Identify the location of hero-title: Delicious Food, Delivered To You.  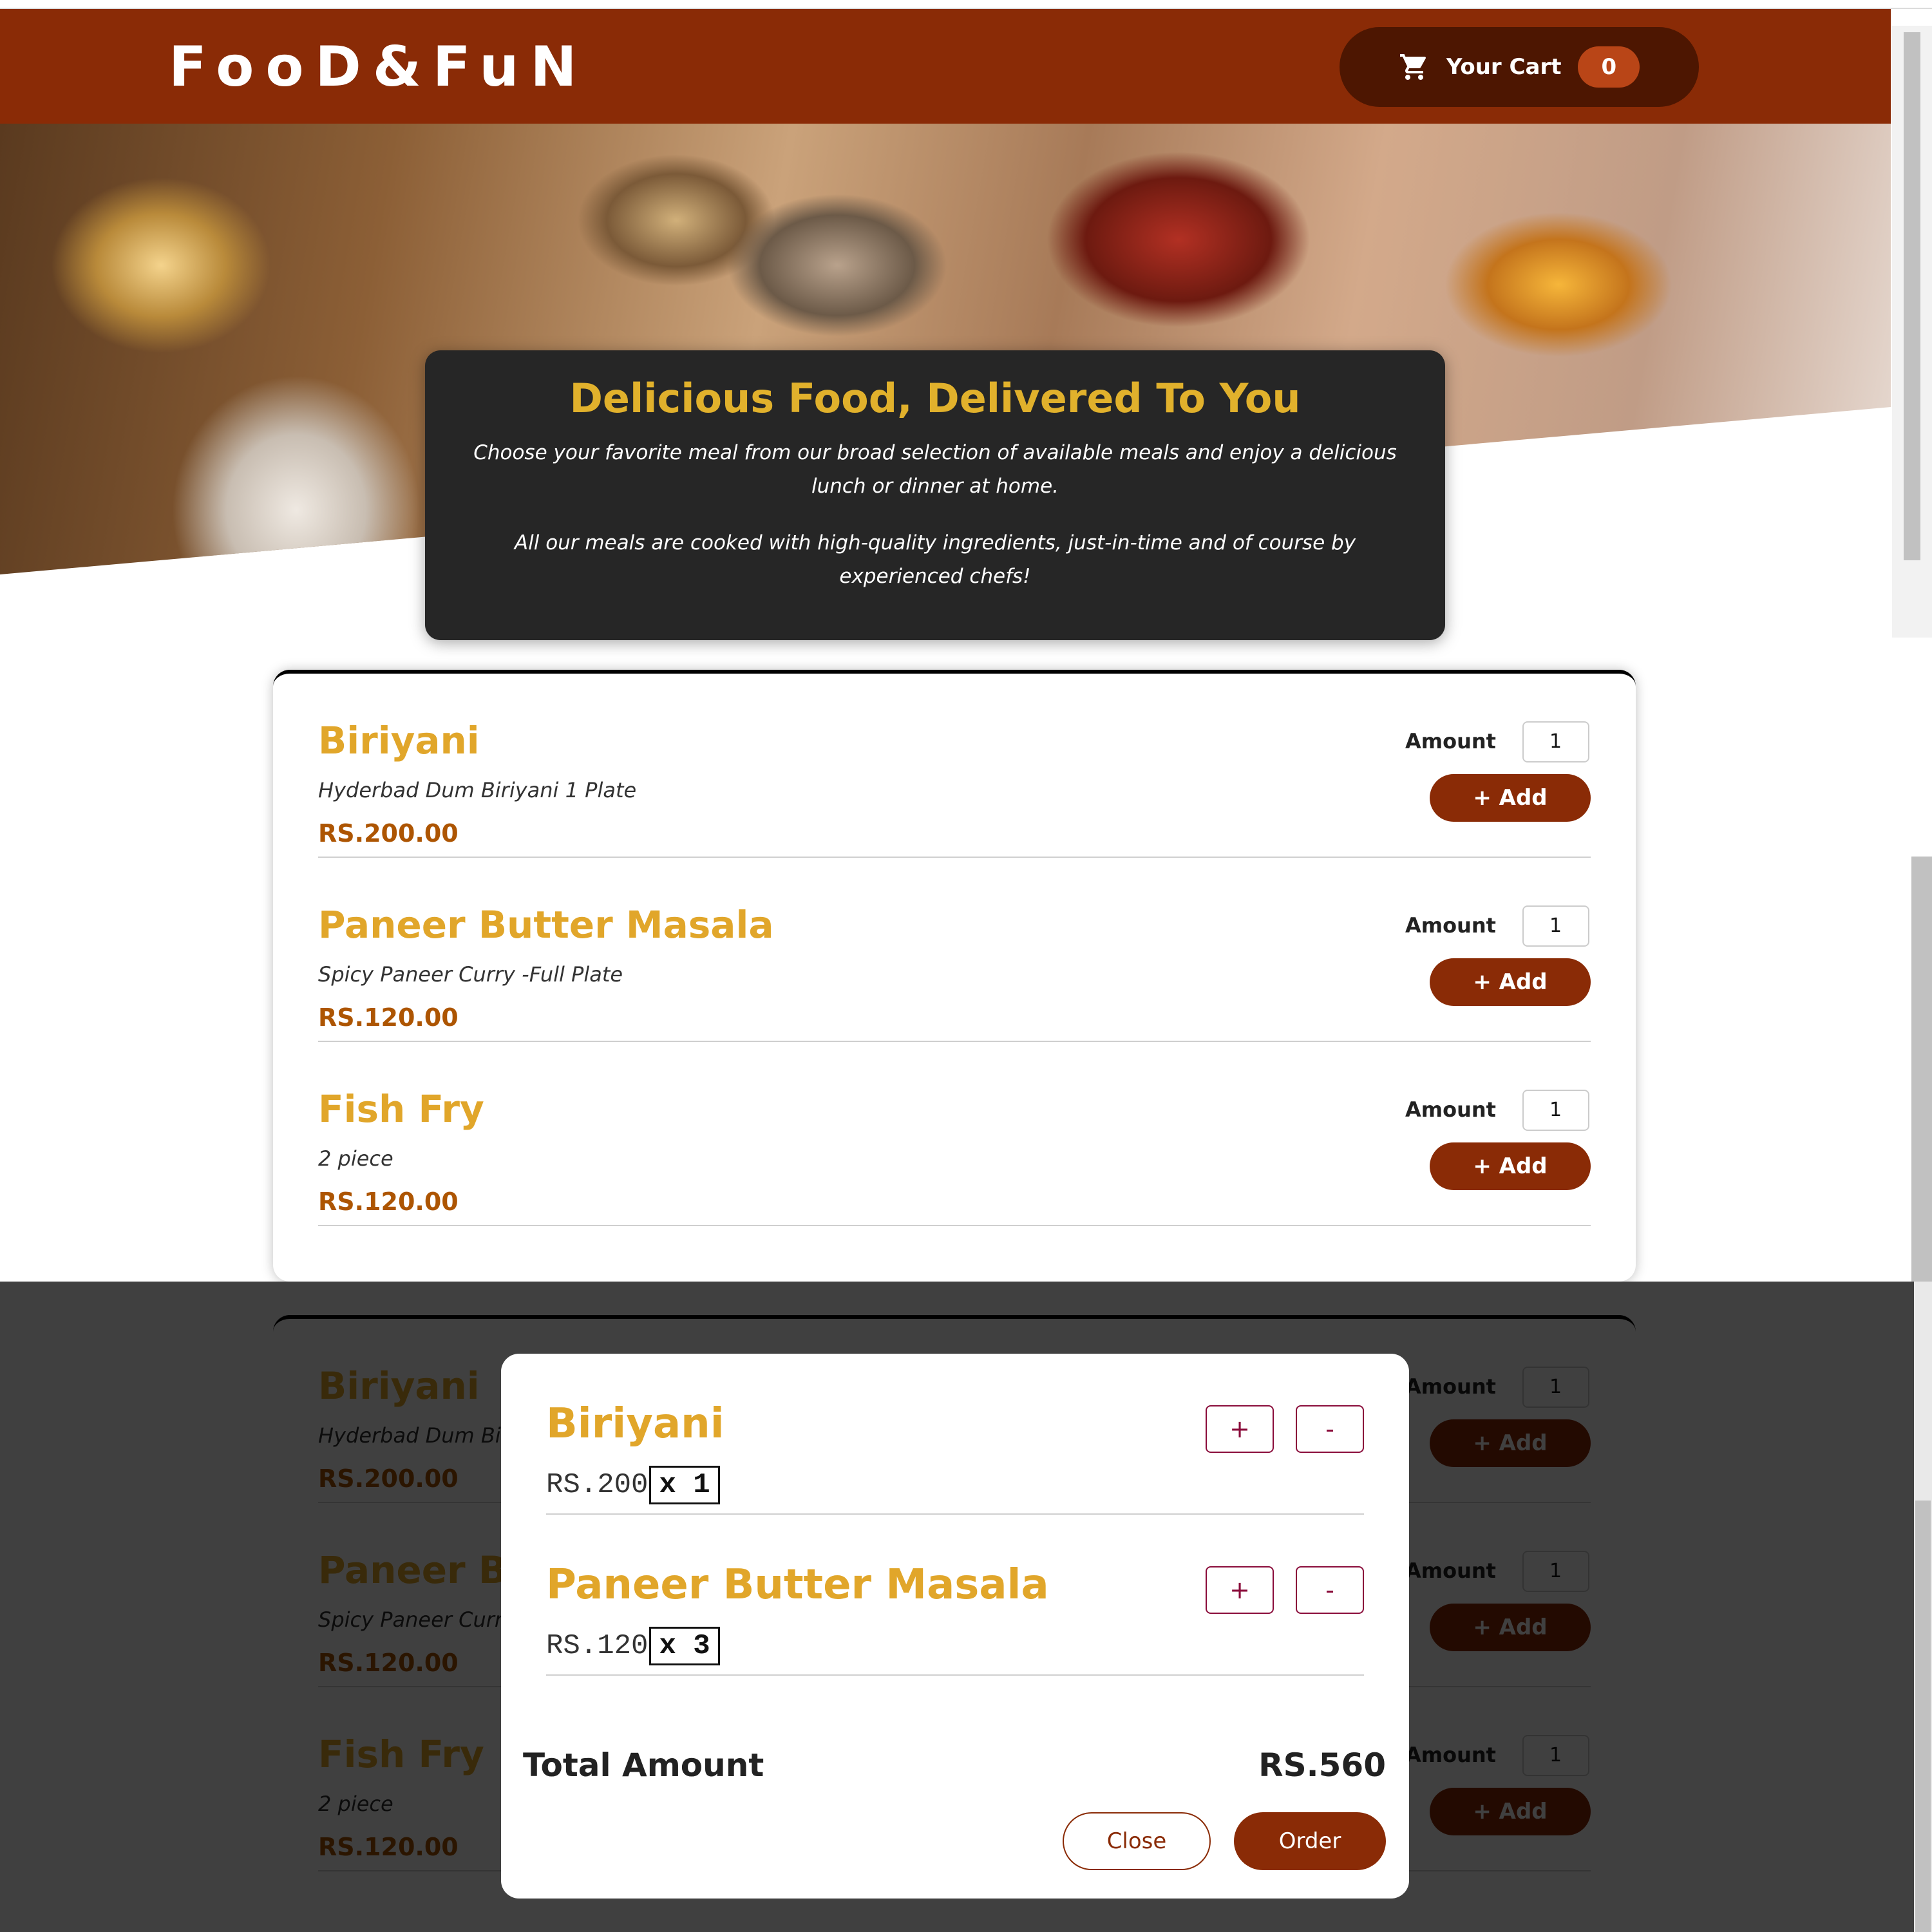
(935, 399).